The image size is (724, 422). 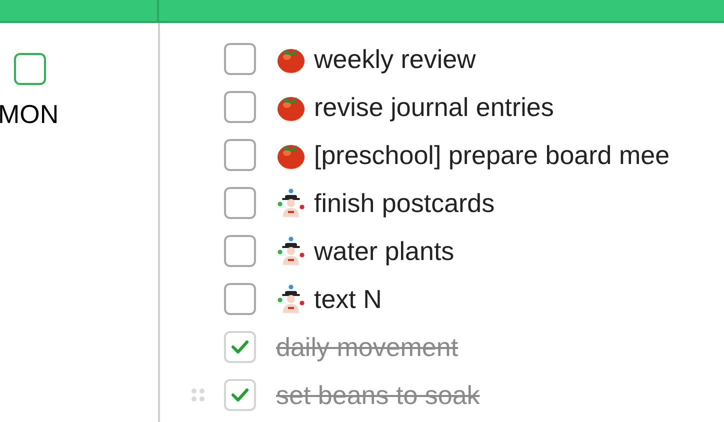 What do you see at coordinates (492, 155) in the screenshot?
I see `task-text: [preschool] prepare board mee` at bounding box center [492, 155].